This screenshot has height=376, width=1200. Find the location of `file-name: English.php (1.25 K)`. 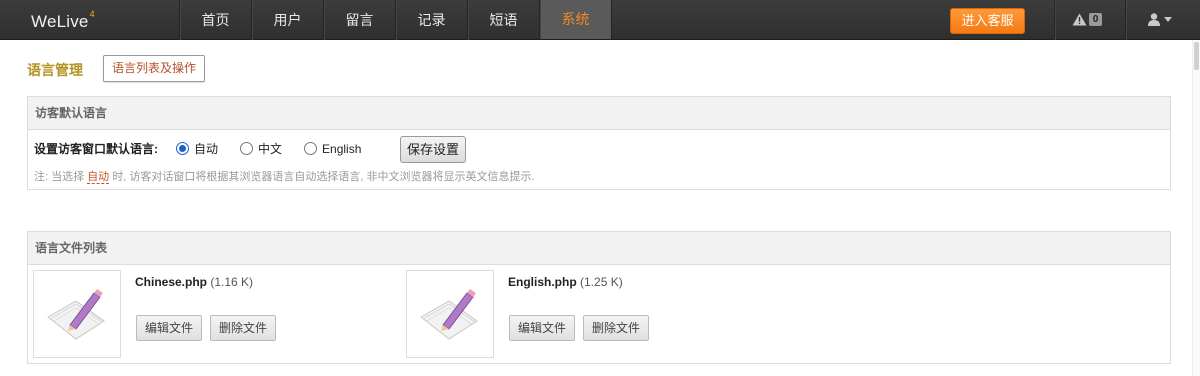

file-name: English.php (1.25 K) is located at coordinates (565, 282).